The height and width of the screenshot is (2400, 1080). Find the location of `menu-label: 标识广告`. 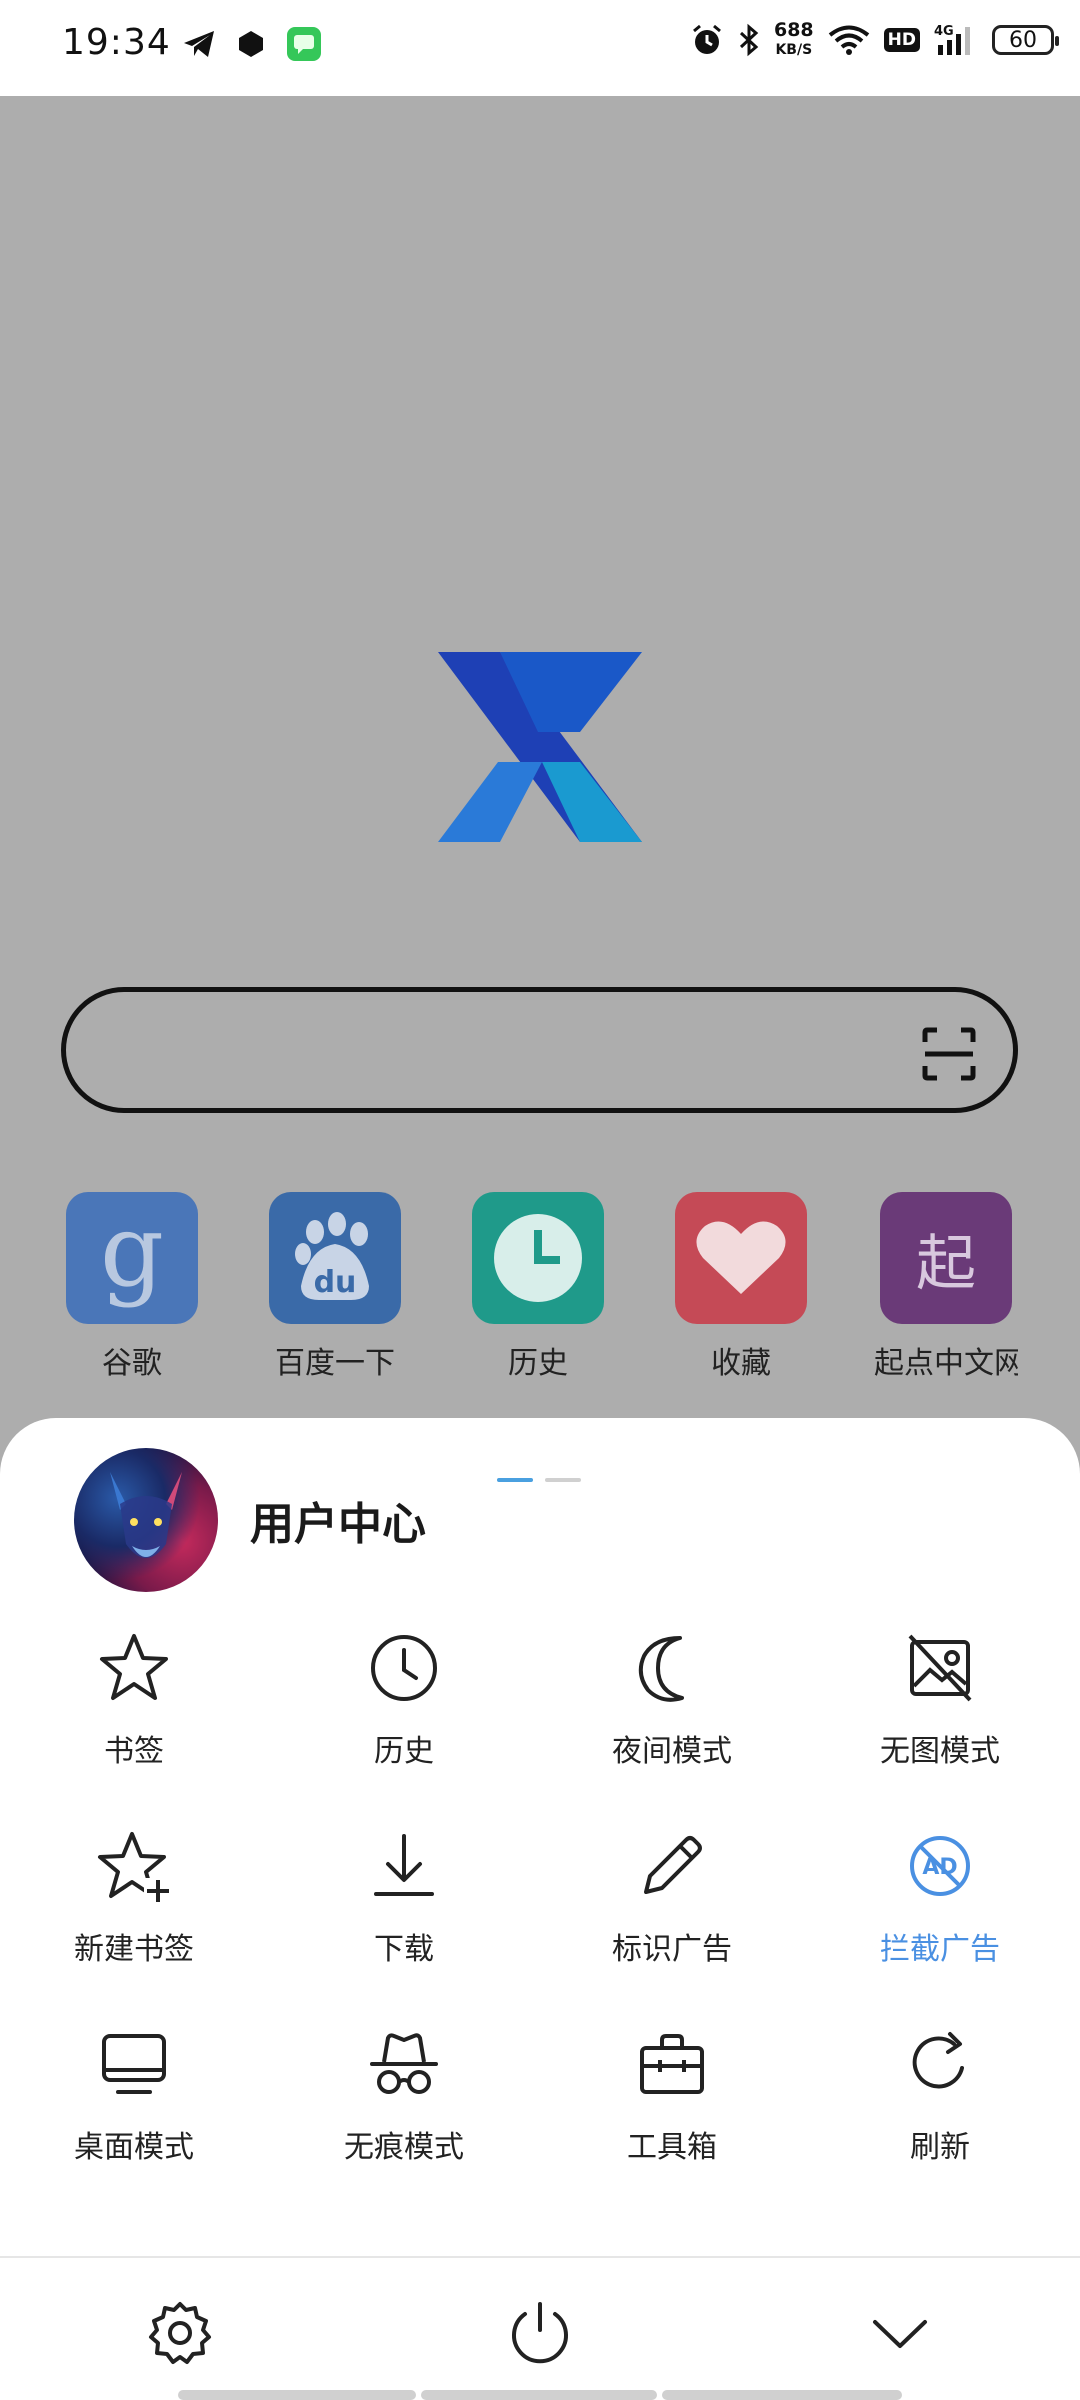

menu-label: 标识广告 is located at coordinates (672, 1949).